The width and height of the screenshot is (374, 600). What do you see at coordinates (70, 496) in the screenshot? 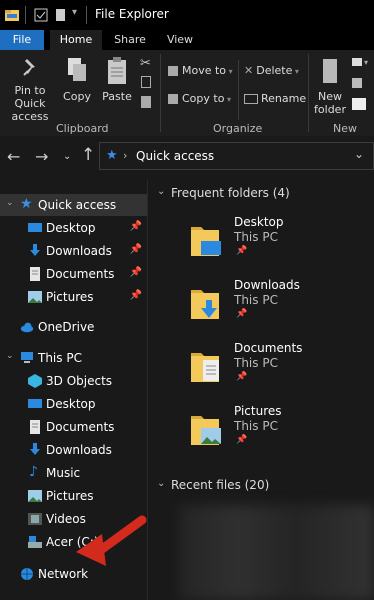
I see `sidebar-item-label: Pictures` at bounding box center [70, 496].